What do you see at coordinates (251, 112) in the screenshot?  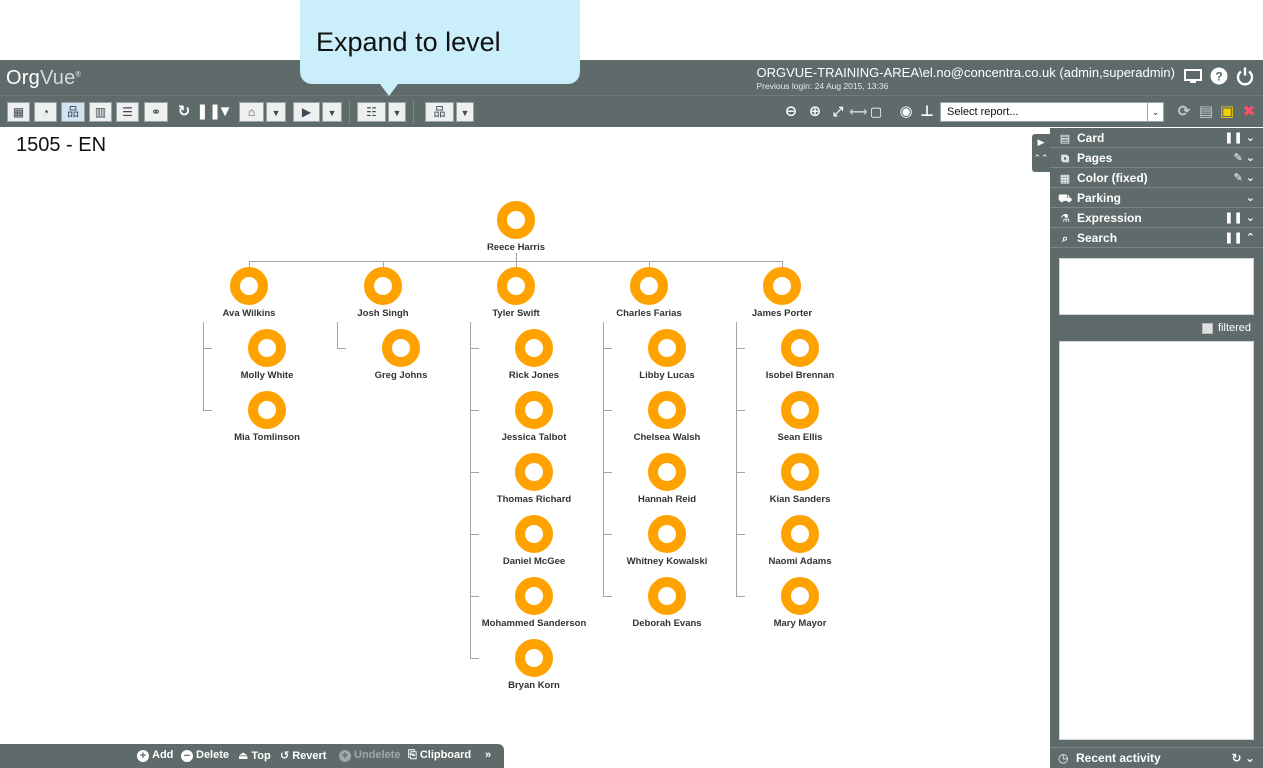 I see `bookmark-icon: ⌂` at bounding box center [251, 112].